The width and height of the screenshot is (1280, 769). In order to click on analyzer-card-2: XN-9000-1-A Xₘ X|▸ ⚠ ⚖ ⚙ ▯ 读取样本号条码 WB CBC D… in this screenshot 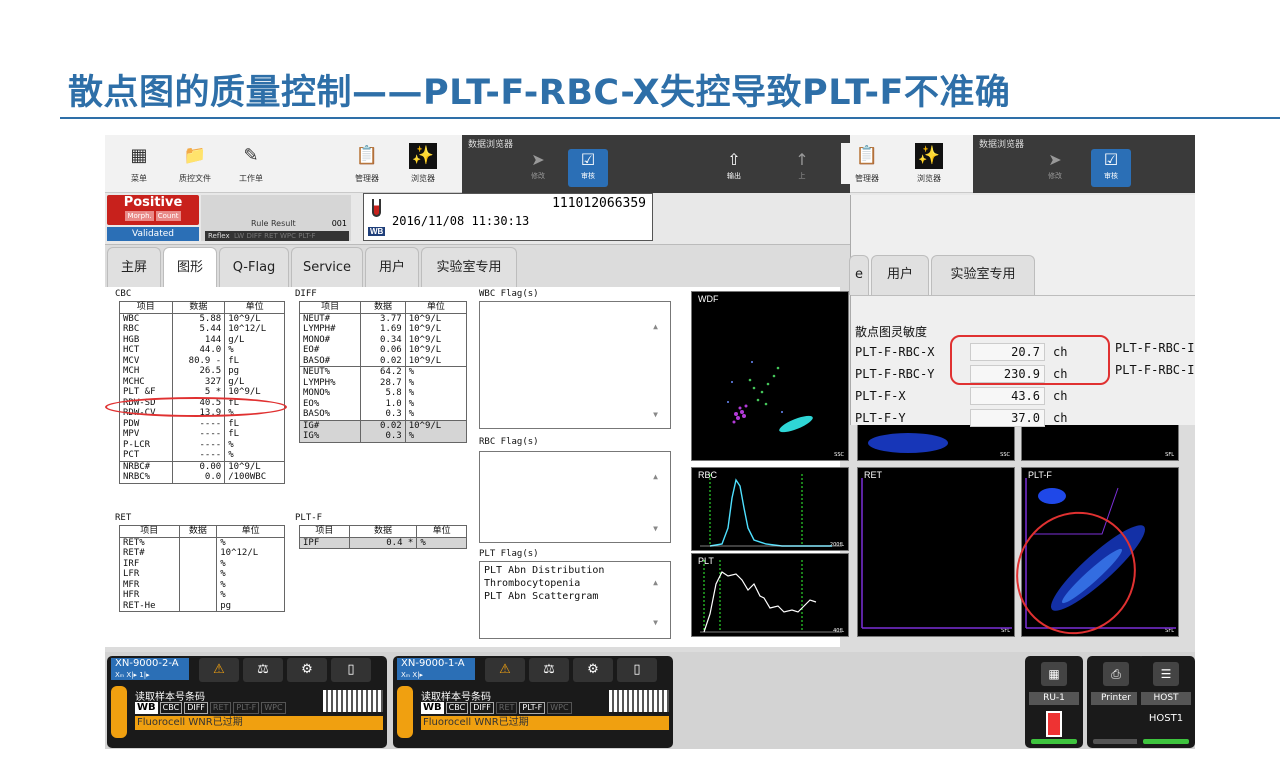, I will do `click(533, 702)`.